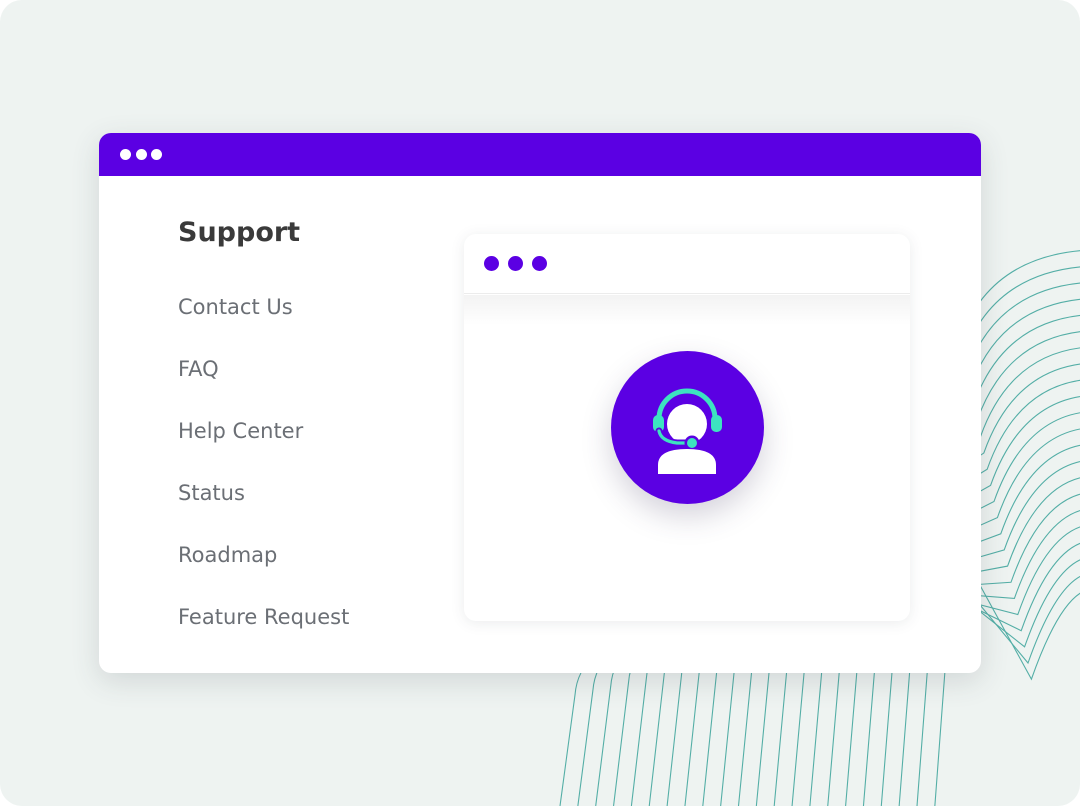 The width and height of the screenshot is (1080, 806). I want to click on menu-item-contact-us: Contact Us, so click(235, 307).